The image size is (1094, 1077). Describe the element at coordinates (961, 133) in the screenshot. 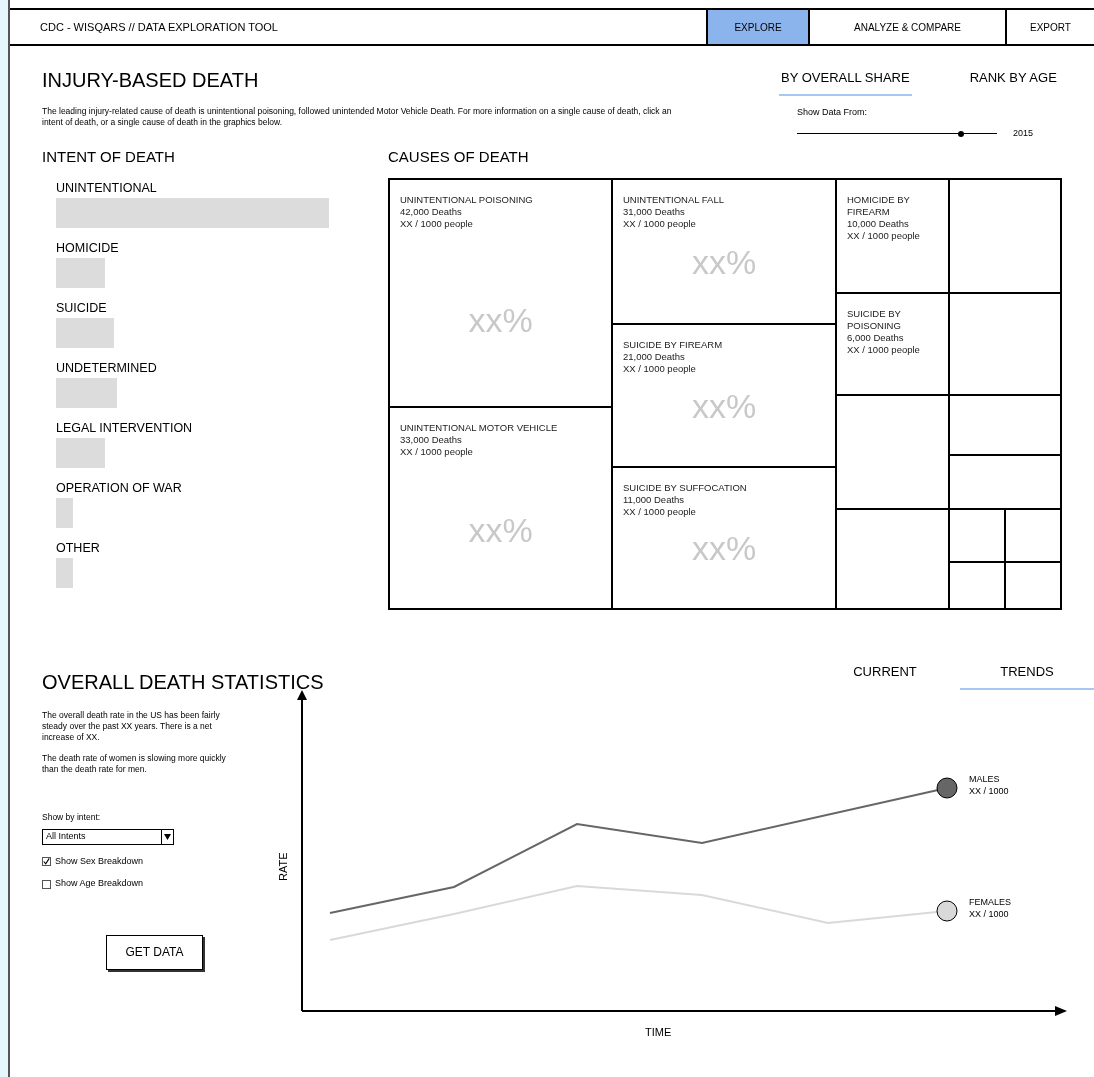

I see `slider-thumb` at that location.